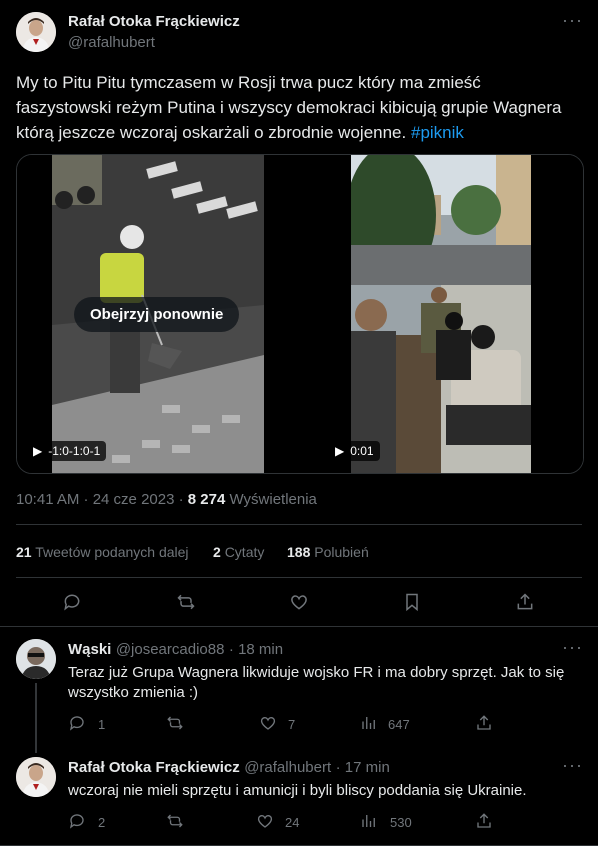 Image resolution: width=598 pixels, height=846 pixels. Describe the element at coordinates (111, 42) in the screenshot. I see `author-handle: @rafalhubert` at that location.